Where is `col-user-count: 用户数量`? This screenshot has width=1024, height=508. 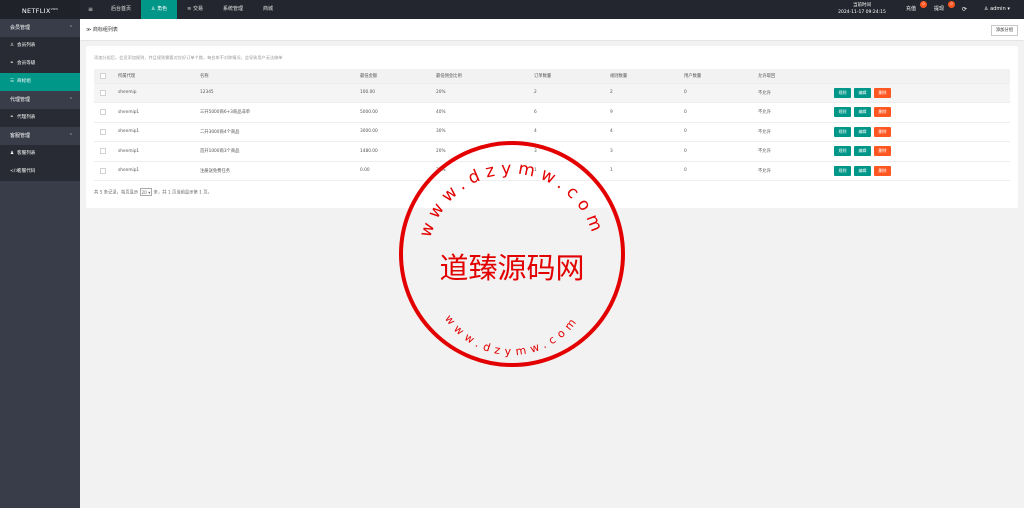 col-user-count: 用户数量 is located at coordinates (721, 76).